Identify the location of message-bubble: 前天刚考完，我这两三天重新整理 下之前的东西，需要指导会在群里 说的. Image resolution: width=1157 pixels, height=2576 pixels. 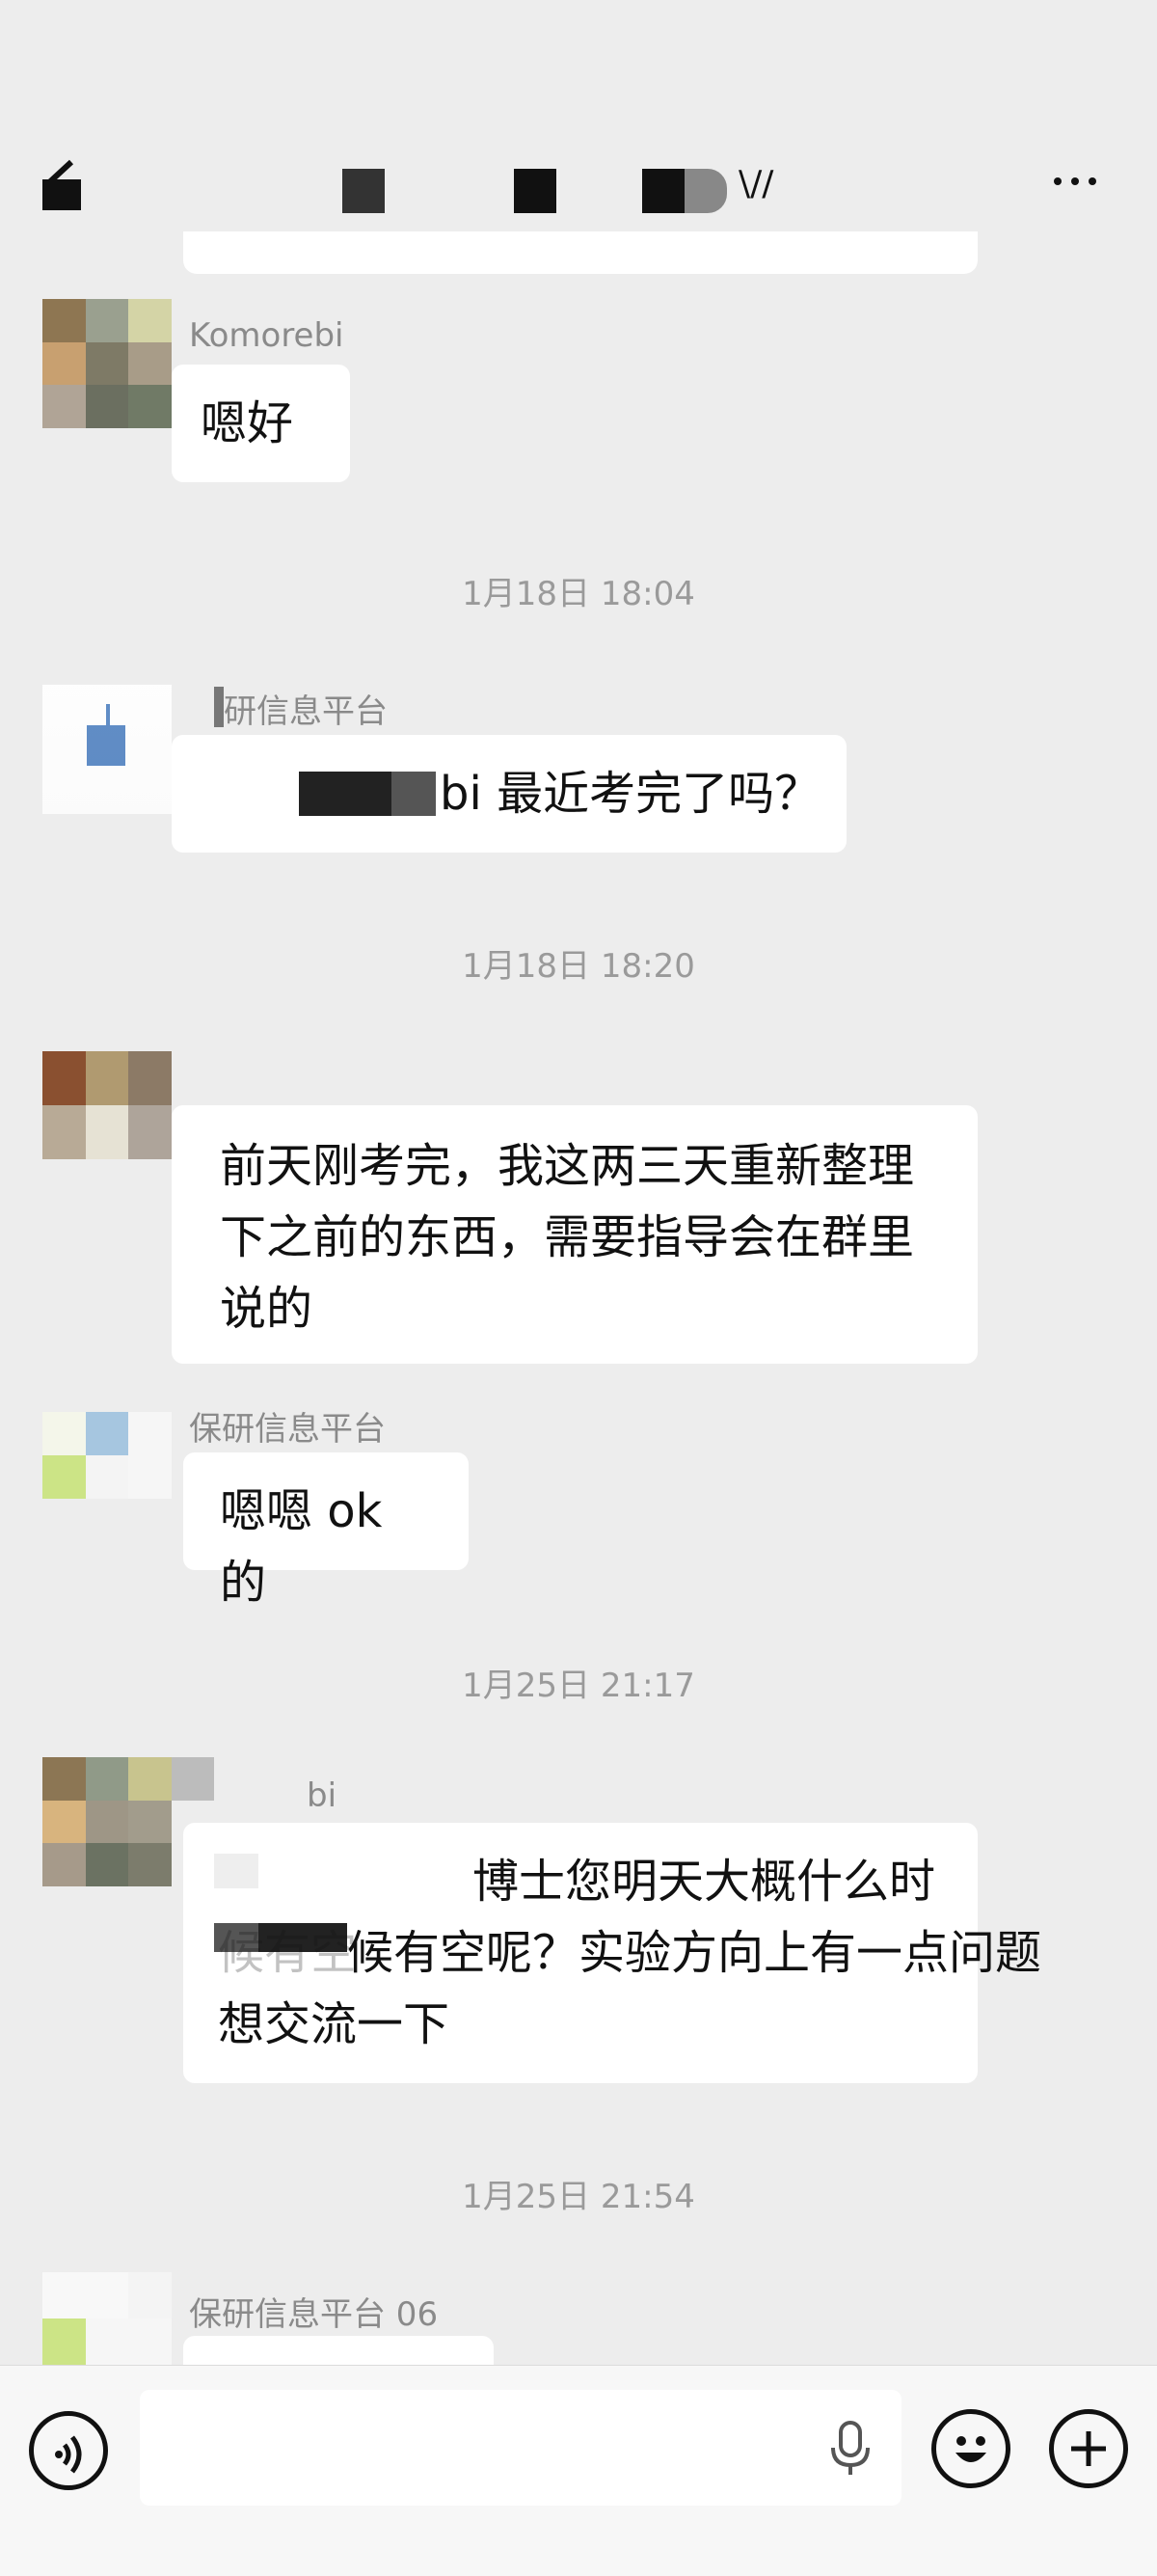
(575, 1234).